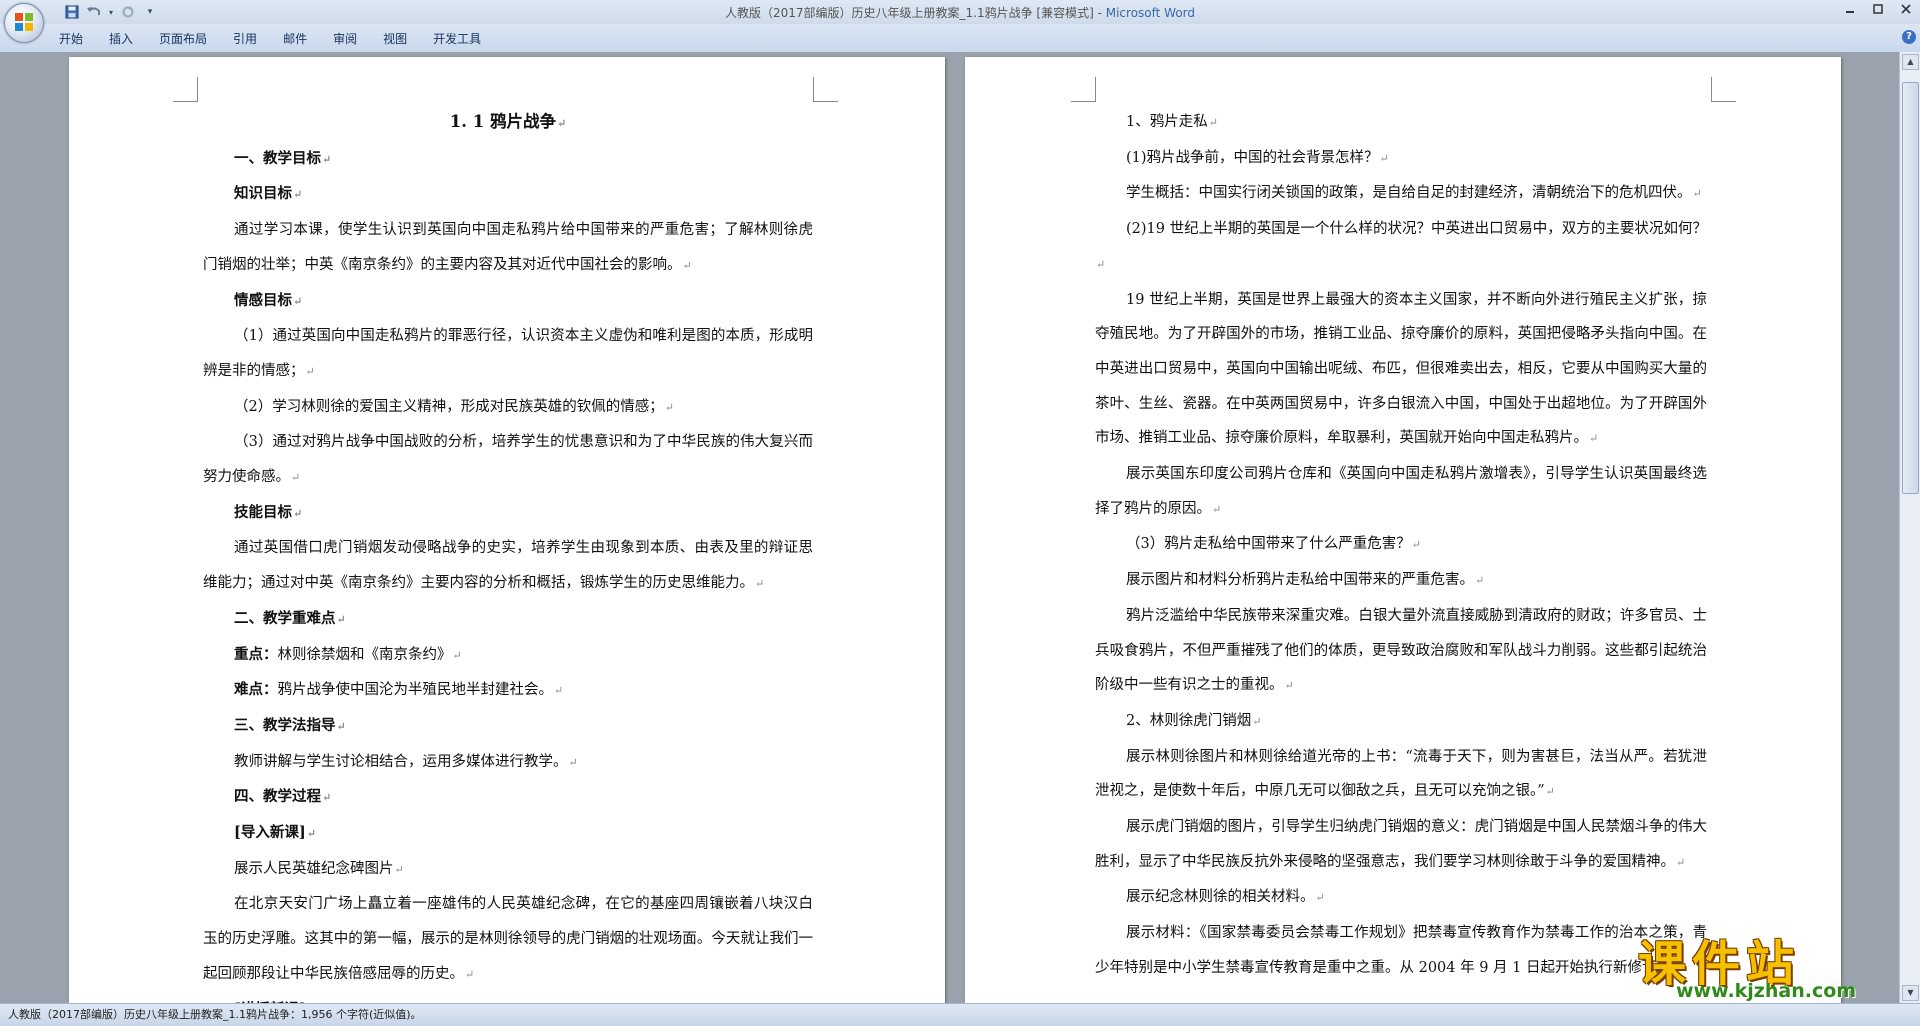 The width and height of the screenshot is (1920, 1026). I want to click on left-page-paragraph: 二、教学重难点↵, so click(508, 620).